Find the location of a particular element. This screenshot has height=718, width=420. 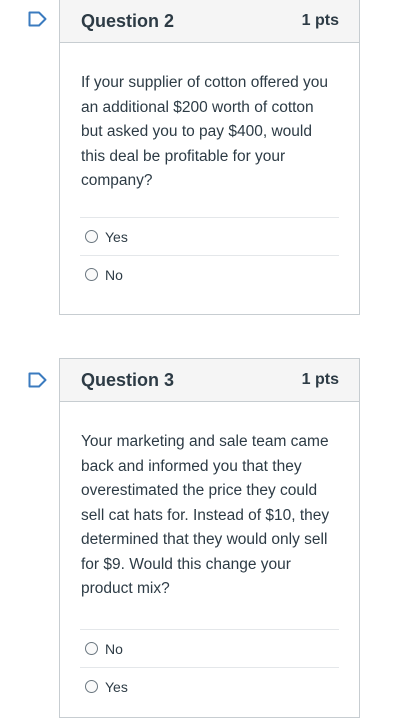

answer-list: Yes No is located at coordinates (209, 255).